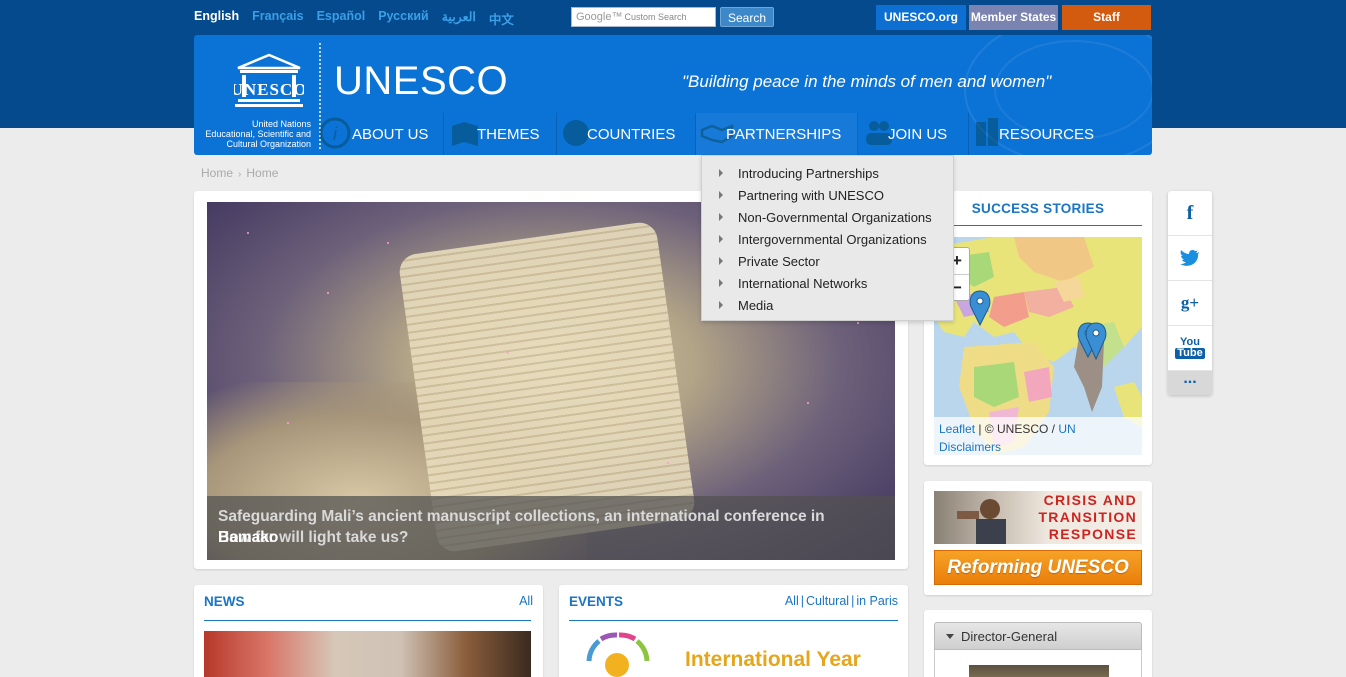  Describe the element at coordinates (500, 134) in the screenshot. I see `nav-themes: THEMES` at that location.